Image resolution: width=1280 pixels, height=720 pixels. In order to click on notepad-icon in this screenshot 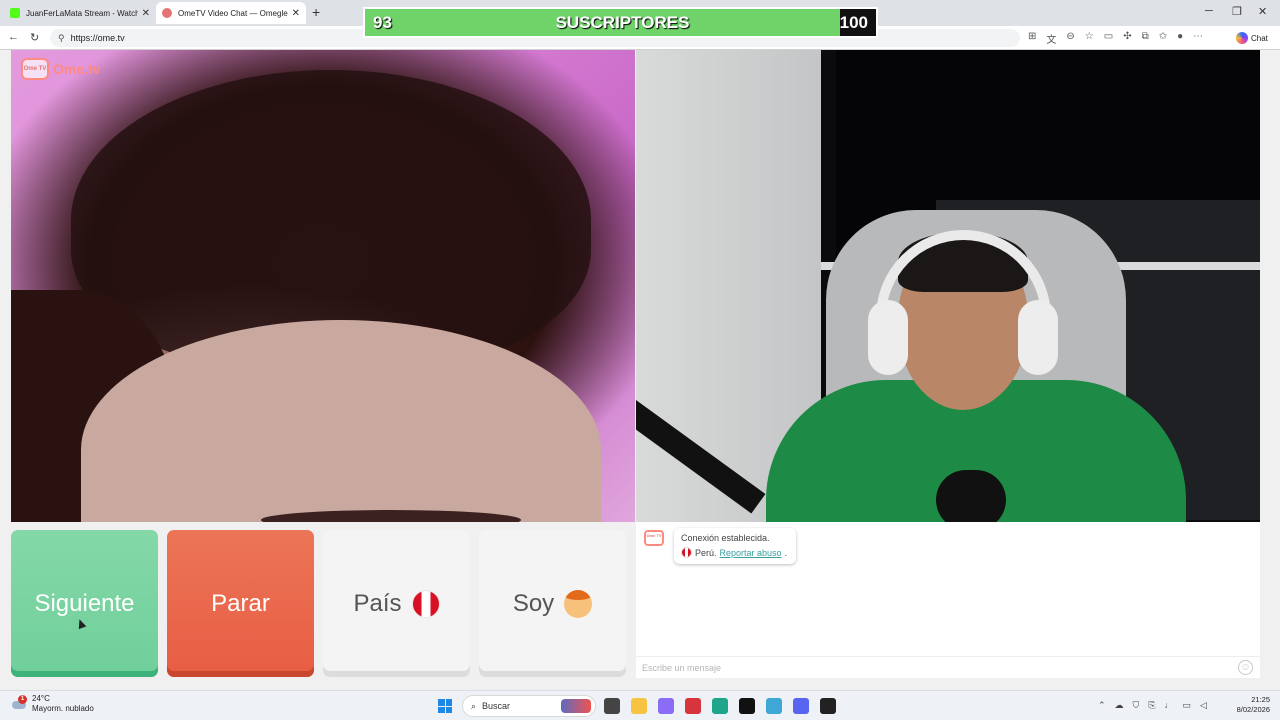, I will do `click(774, 706)`.